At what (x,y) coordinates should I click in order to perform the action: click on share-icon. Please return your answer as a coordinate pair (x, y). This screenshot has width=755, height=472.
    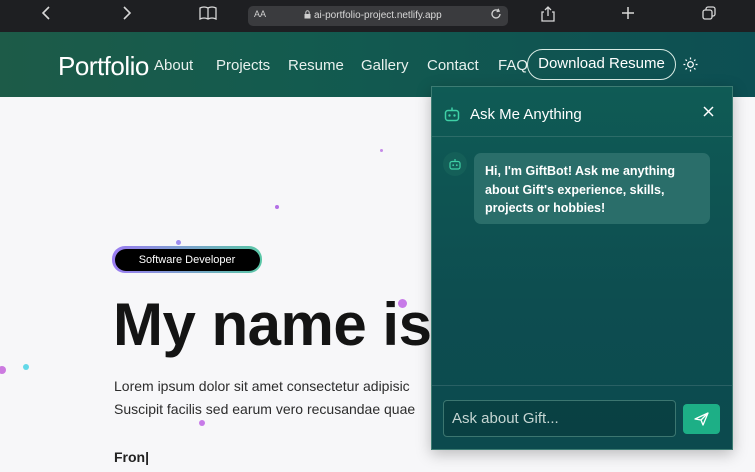
    Looking at the image, I should click on (548, 16).